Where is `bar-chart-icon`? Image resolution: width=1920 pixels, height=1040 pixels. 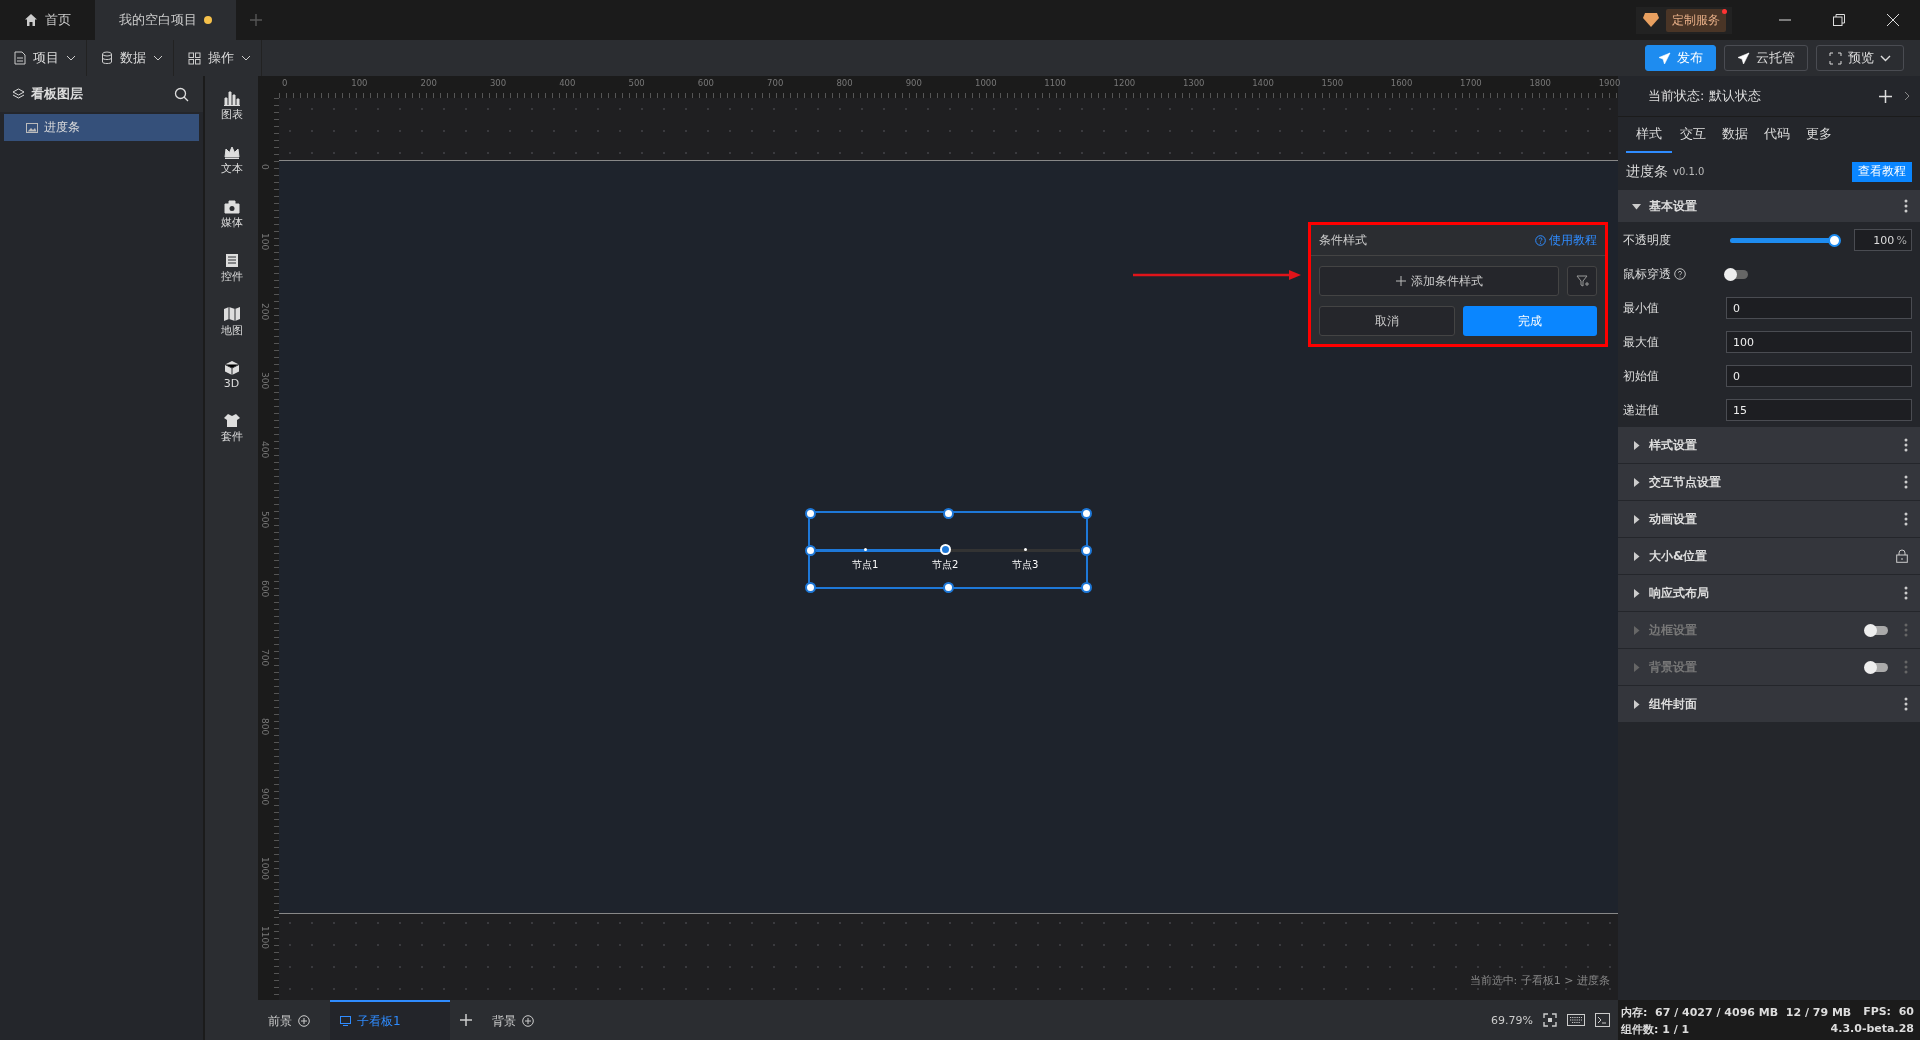
bar-chart-icon is located at coordinates (231, 98).